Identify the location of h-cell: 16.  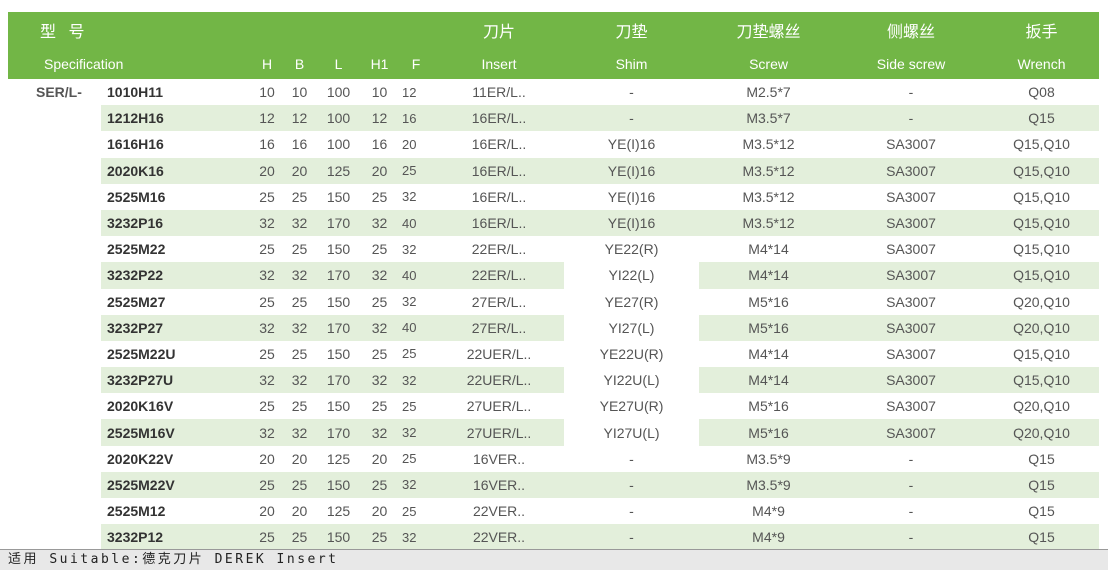
(267, 144).